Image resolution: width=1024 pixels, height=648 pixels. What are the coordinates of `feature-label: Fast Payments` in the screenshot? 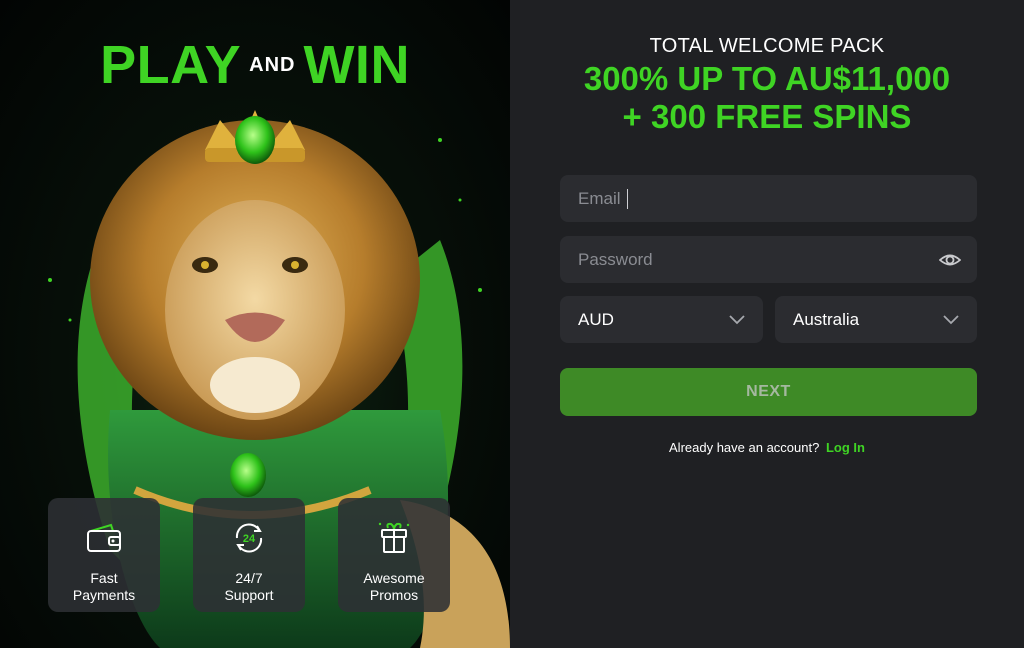 It's located at (104, 587).